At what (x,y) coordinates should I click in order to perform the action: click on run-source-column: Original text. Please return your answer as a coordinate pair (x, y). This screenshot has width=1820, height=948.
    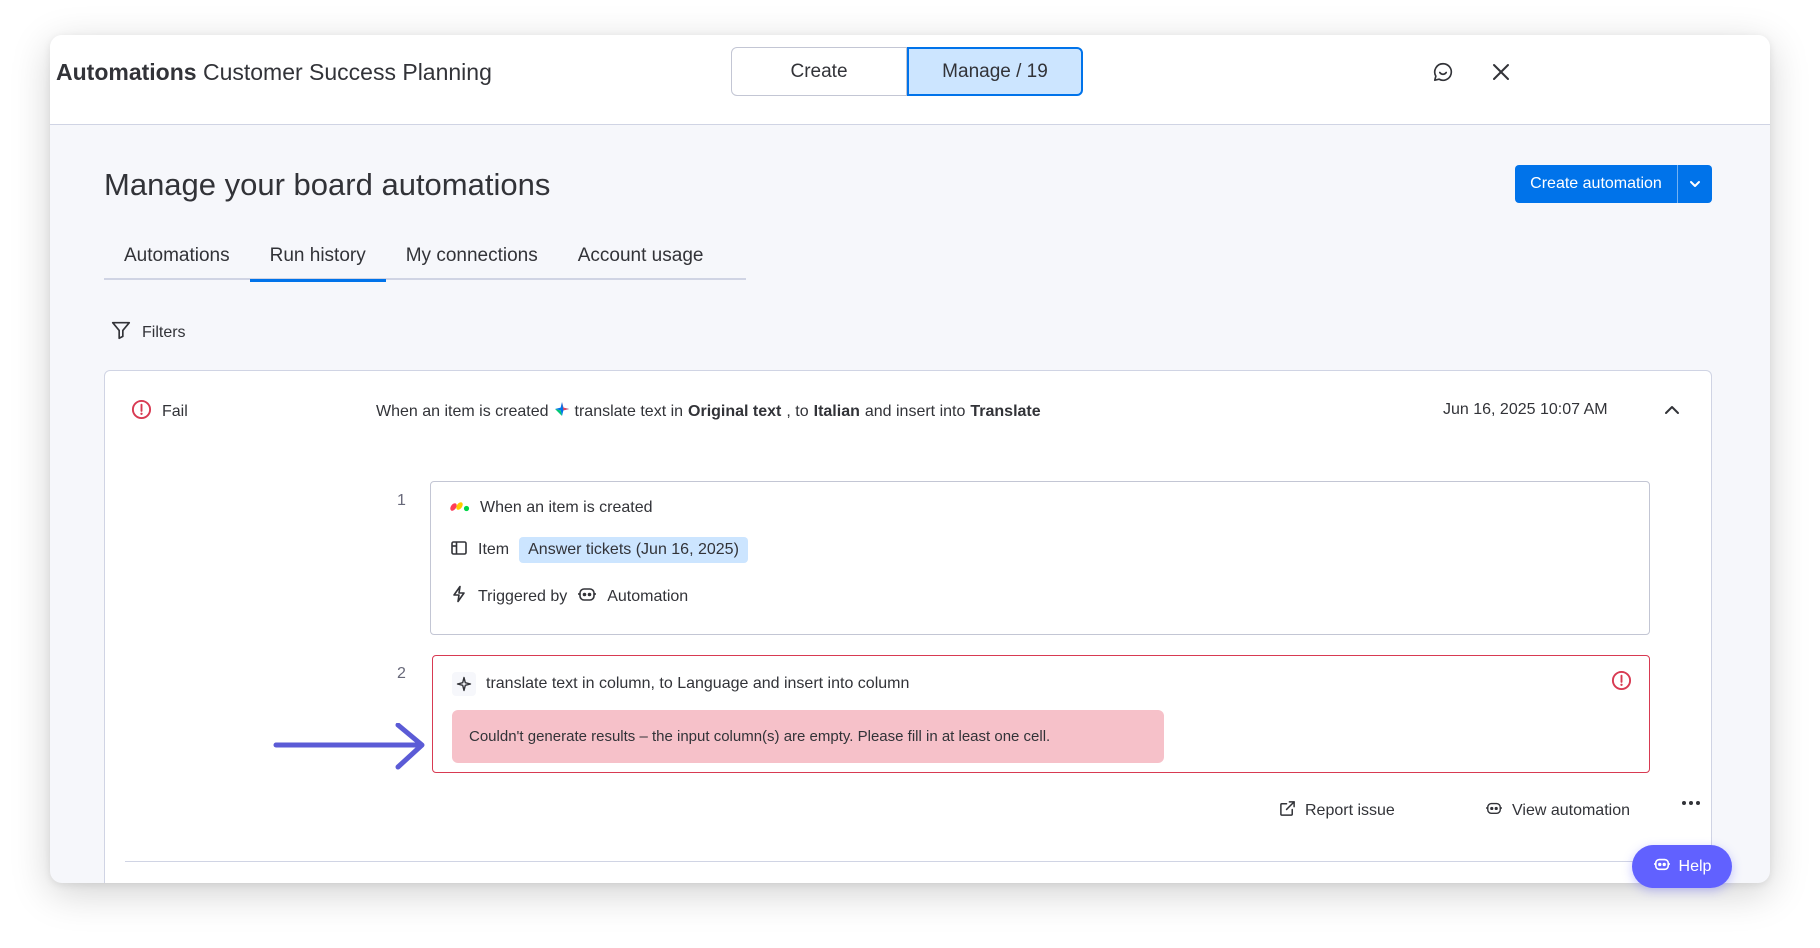
    Looking at the image, I should click on (735, 411).